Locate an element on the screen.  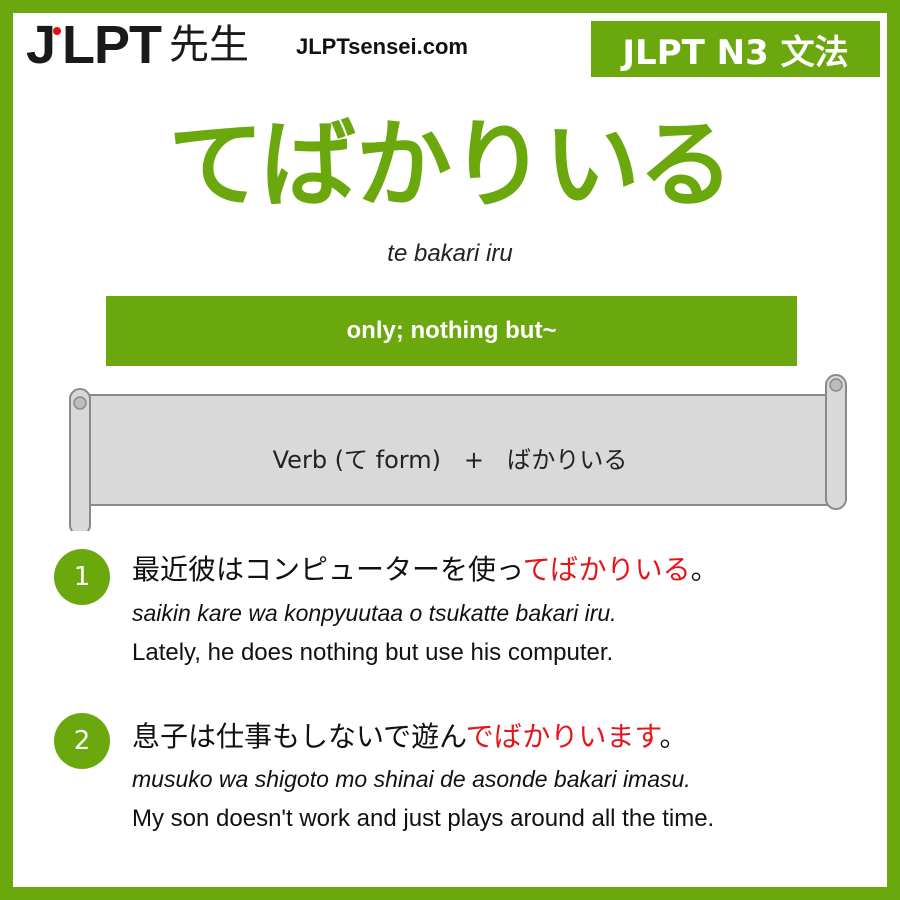
site-url: JLPTsensei.com is located at coordinates (382, 47).